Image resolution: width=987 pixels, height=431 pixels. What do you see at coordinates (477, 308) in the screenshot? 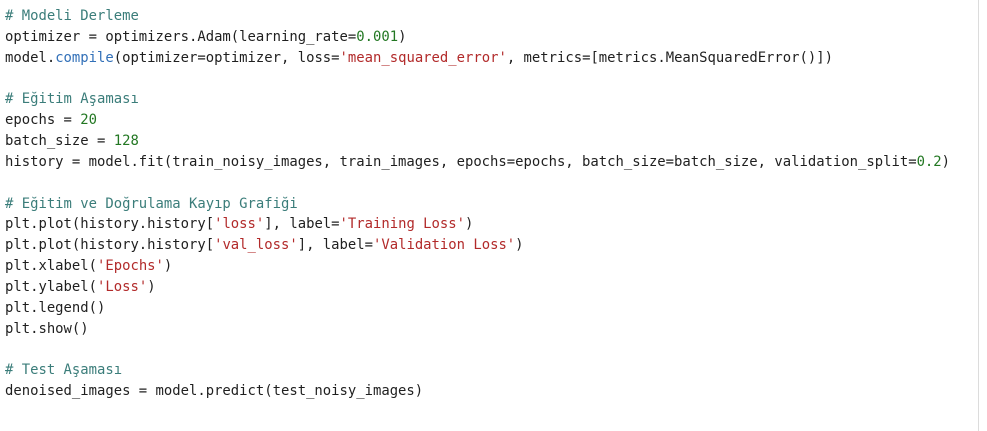
I see `code-line: plt.legend()` at bounding box center [477, 308].